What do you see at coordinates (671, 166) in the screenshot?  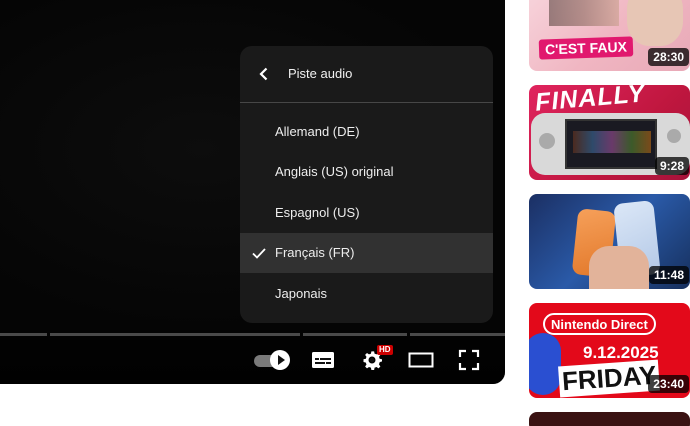 I see `video-duration: 9:28` at bounding box center [671, 166].